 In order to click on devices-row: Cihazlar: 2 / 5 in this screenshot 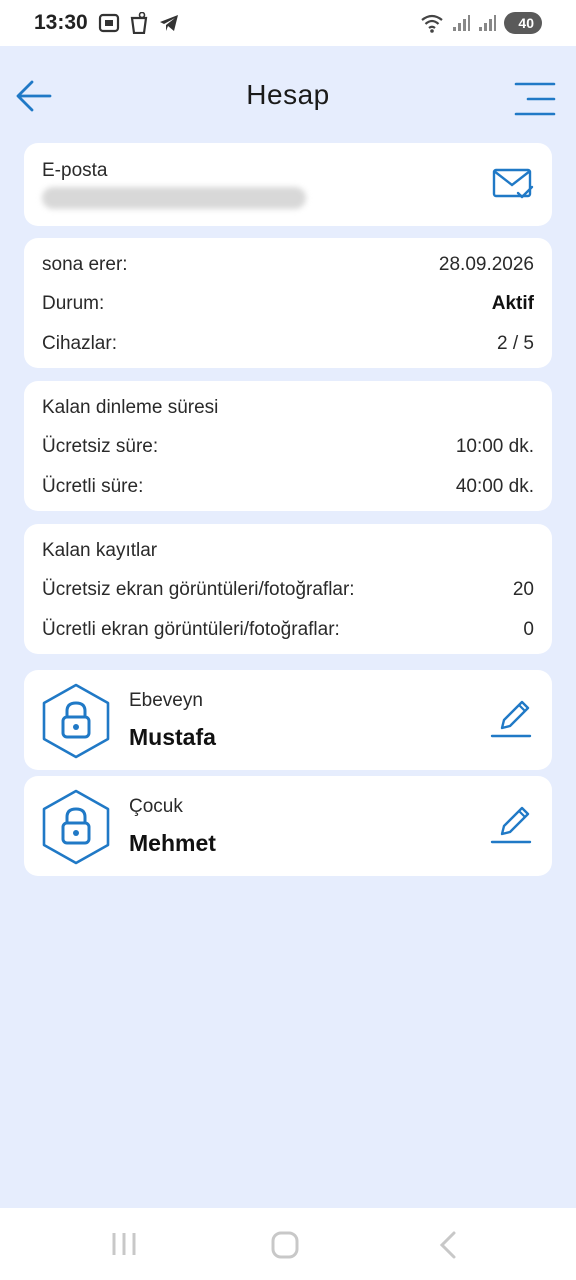, I will do `click(288, 344)`.